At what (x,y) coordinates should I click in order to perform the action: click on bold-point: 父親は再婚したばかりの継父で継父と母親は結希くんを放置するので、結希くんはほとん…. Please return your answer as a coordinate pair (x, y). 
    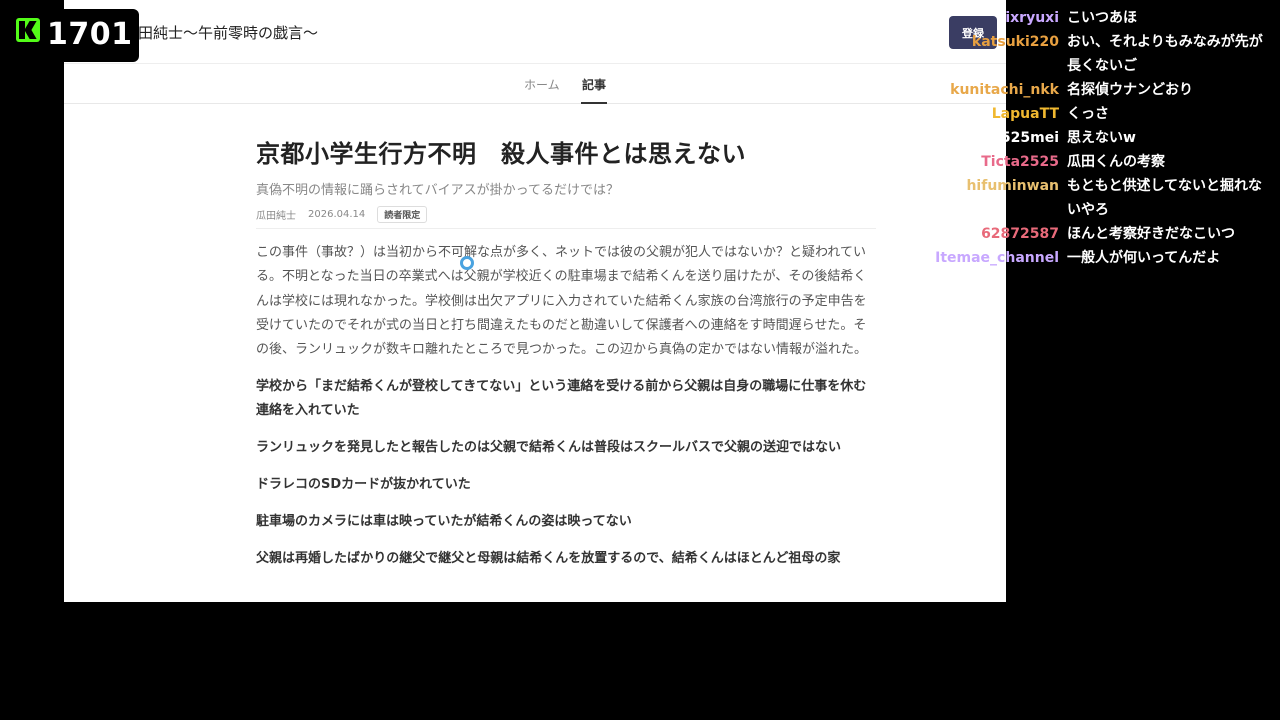
    Looking at the image, I should click on (548, 559).